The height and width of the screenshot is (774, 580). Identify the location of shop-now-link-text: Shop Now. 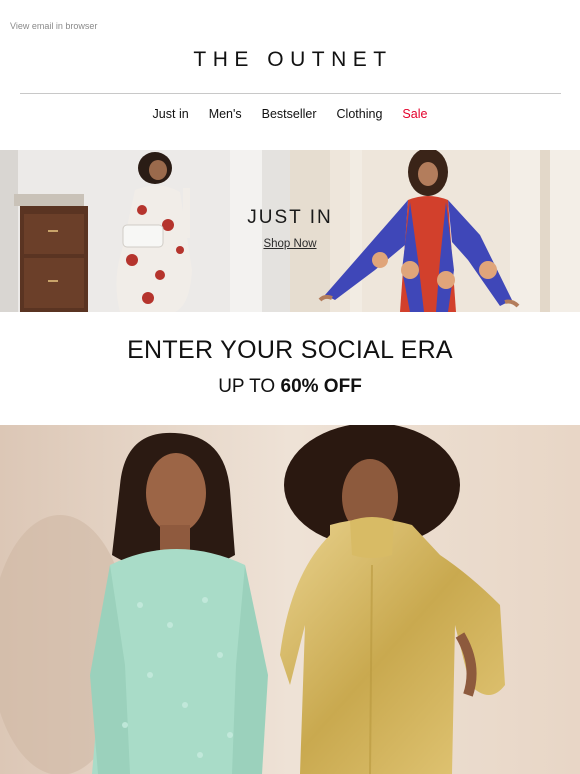
(289, 244).